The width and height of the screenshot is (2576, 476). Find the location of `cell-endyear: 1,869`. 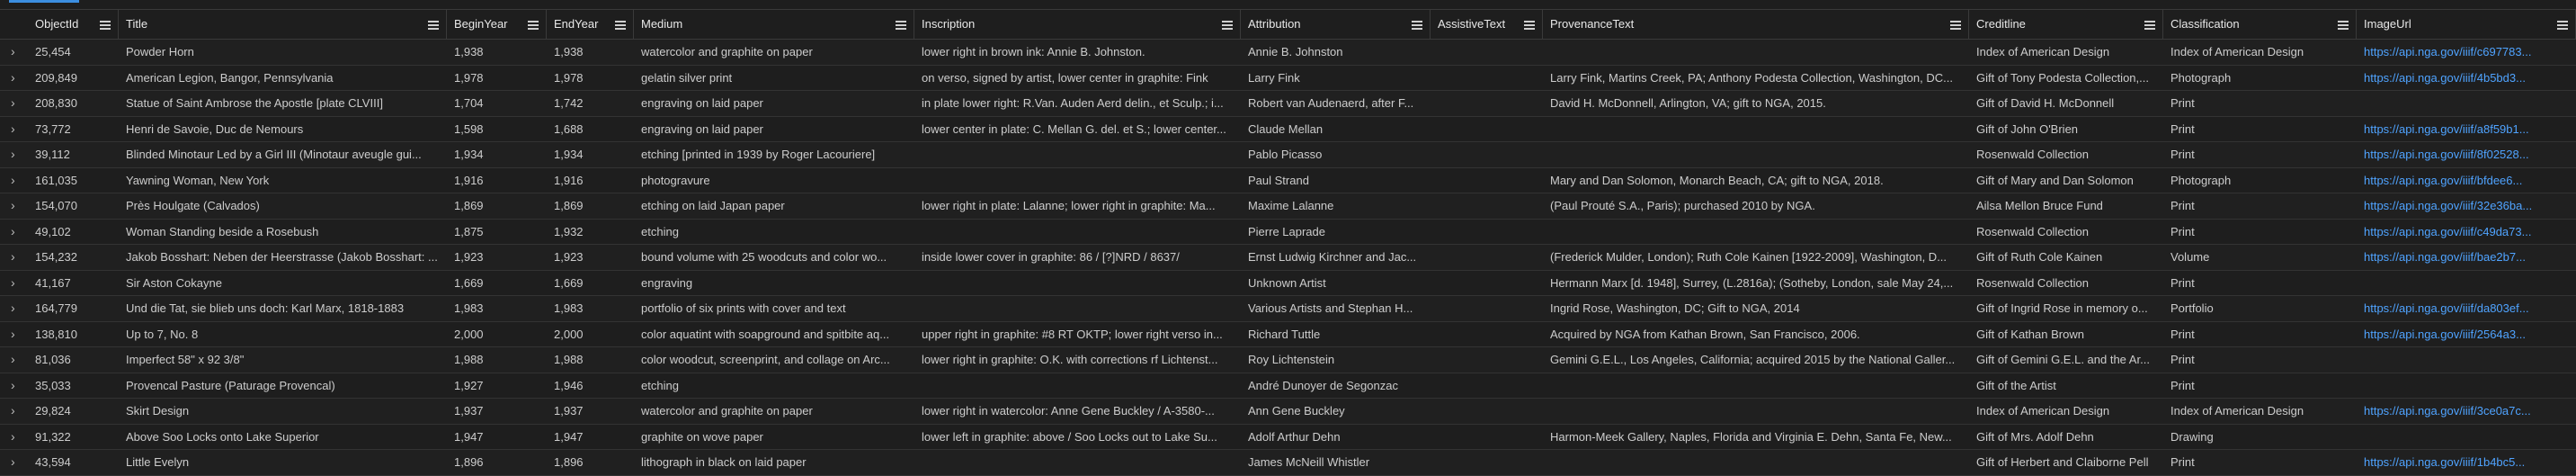

cell-endyear: 1,869 is located at coordinates (569, 206).